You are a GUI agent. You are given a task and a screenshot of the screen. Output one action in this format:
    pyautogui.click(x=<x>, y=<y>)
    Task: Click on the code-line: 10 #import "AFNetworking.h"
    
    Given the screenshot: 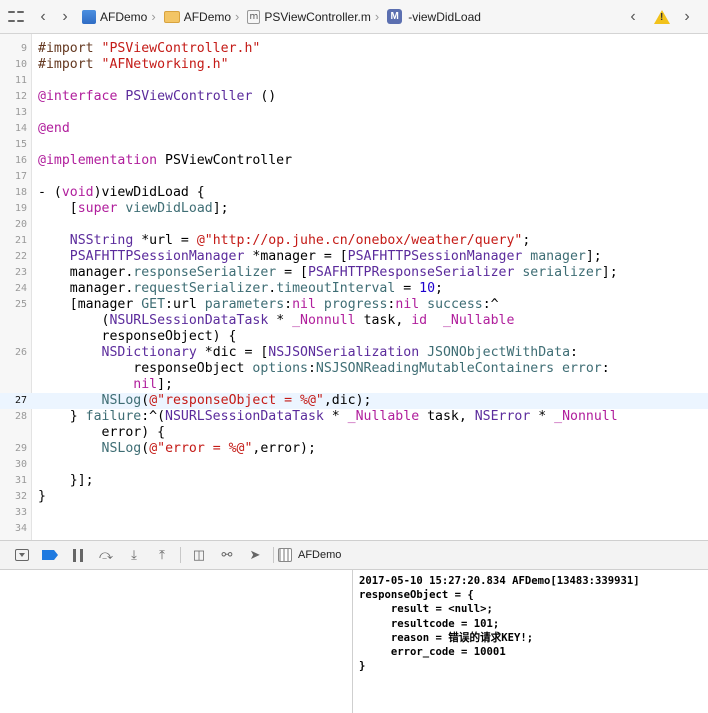 What is the action you would take?
    pyautogui.click(x=354, y=65)
    